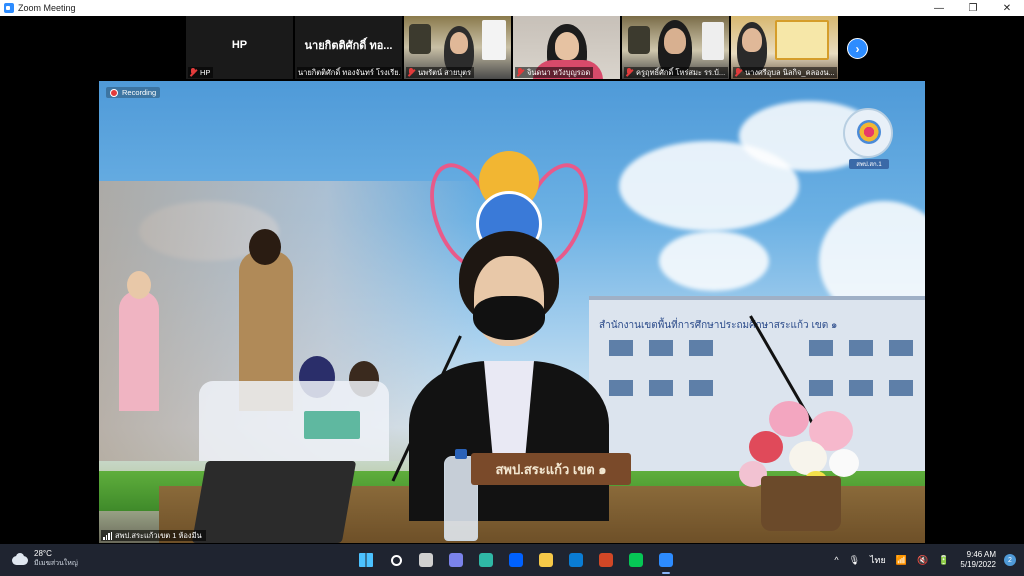 This screenshot has width=1024, height=576. Describe the element at coordinates (1007, 8) in the screenshot. I see `close-button: ✕` at that location.